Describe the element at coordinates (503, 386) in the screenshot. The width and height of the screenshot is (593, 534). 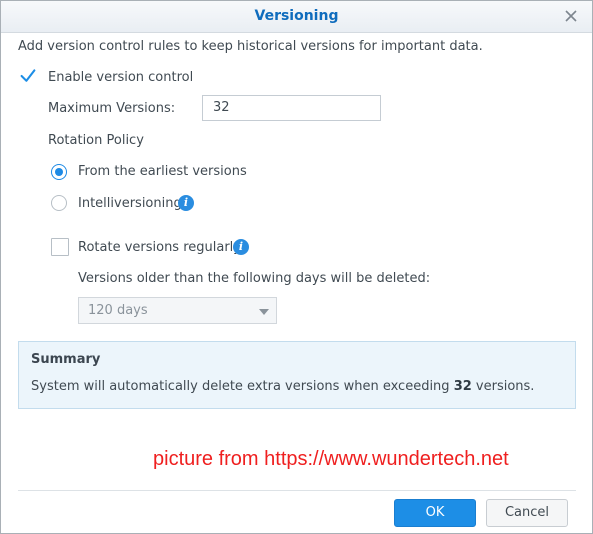
I see `summary-text-after: versions.` at that location.